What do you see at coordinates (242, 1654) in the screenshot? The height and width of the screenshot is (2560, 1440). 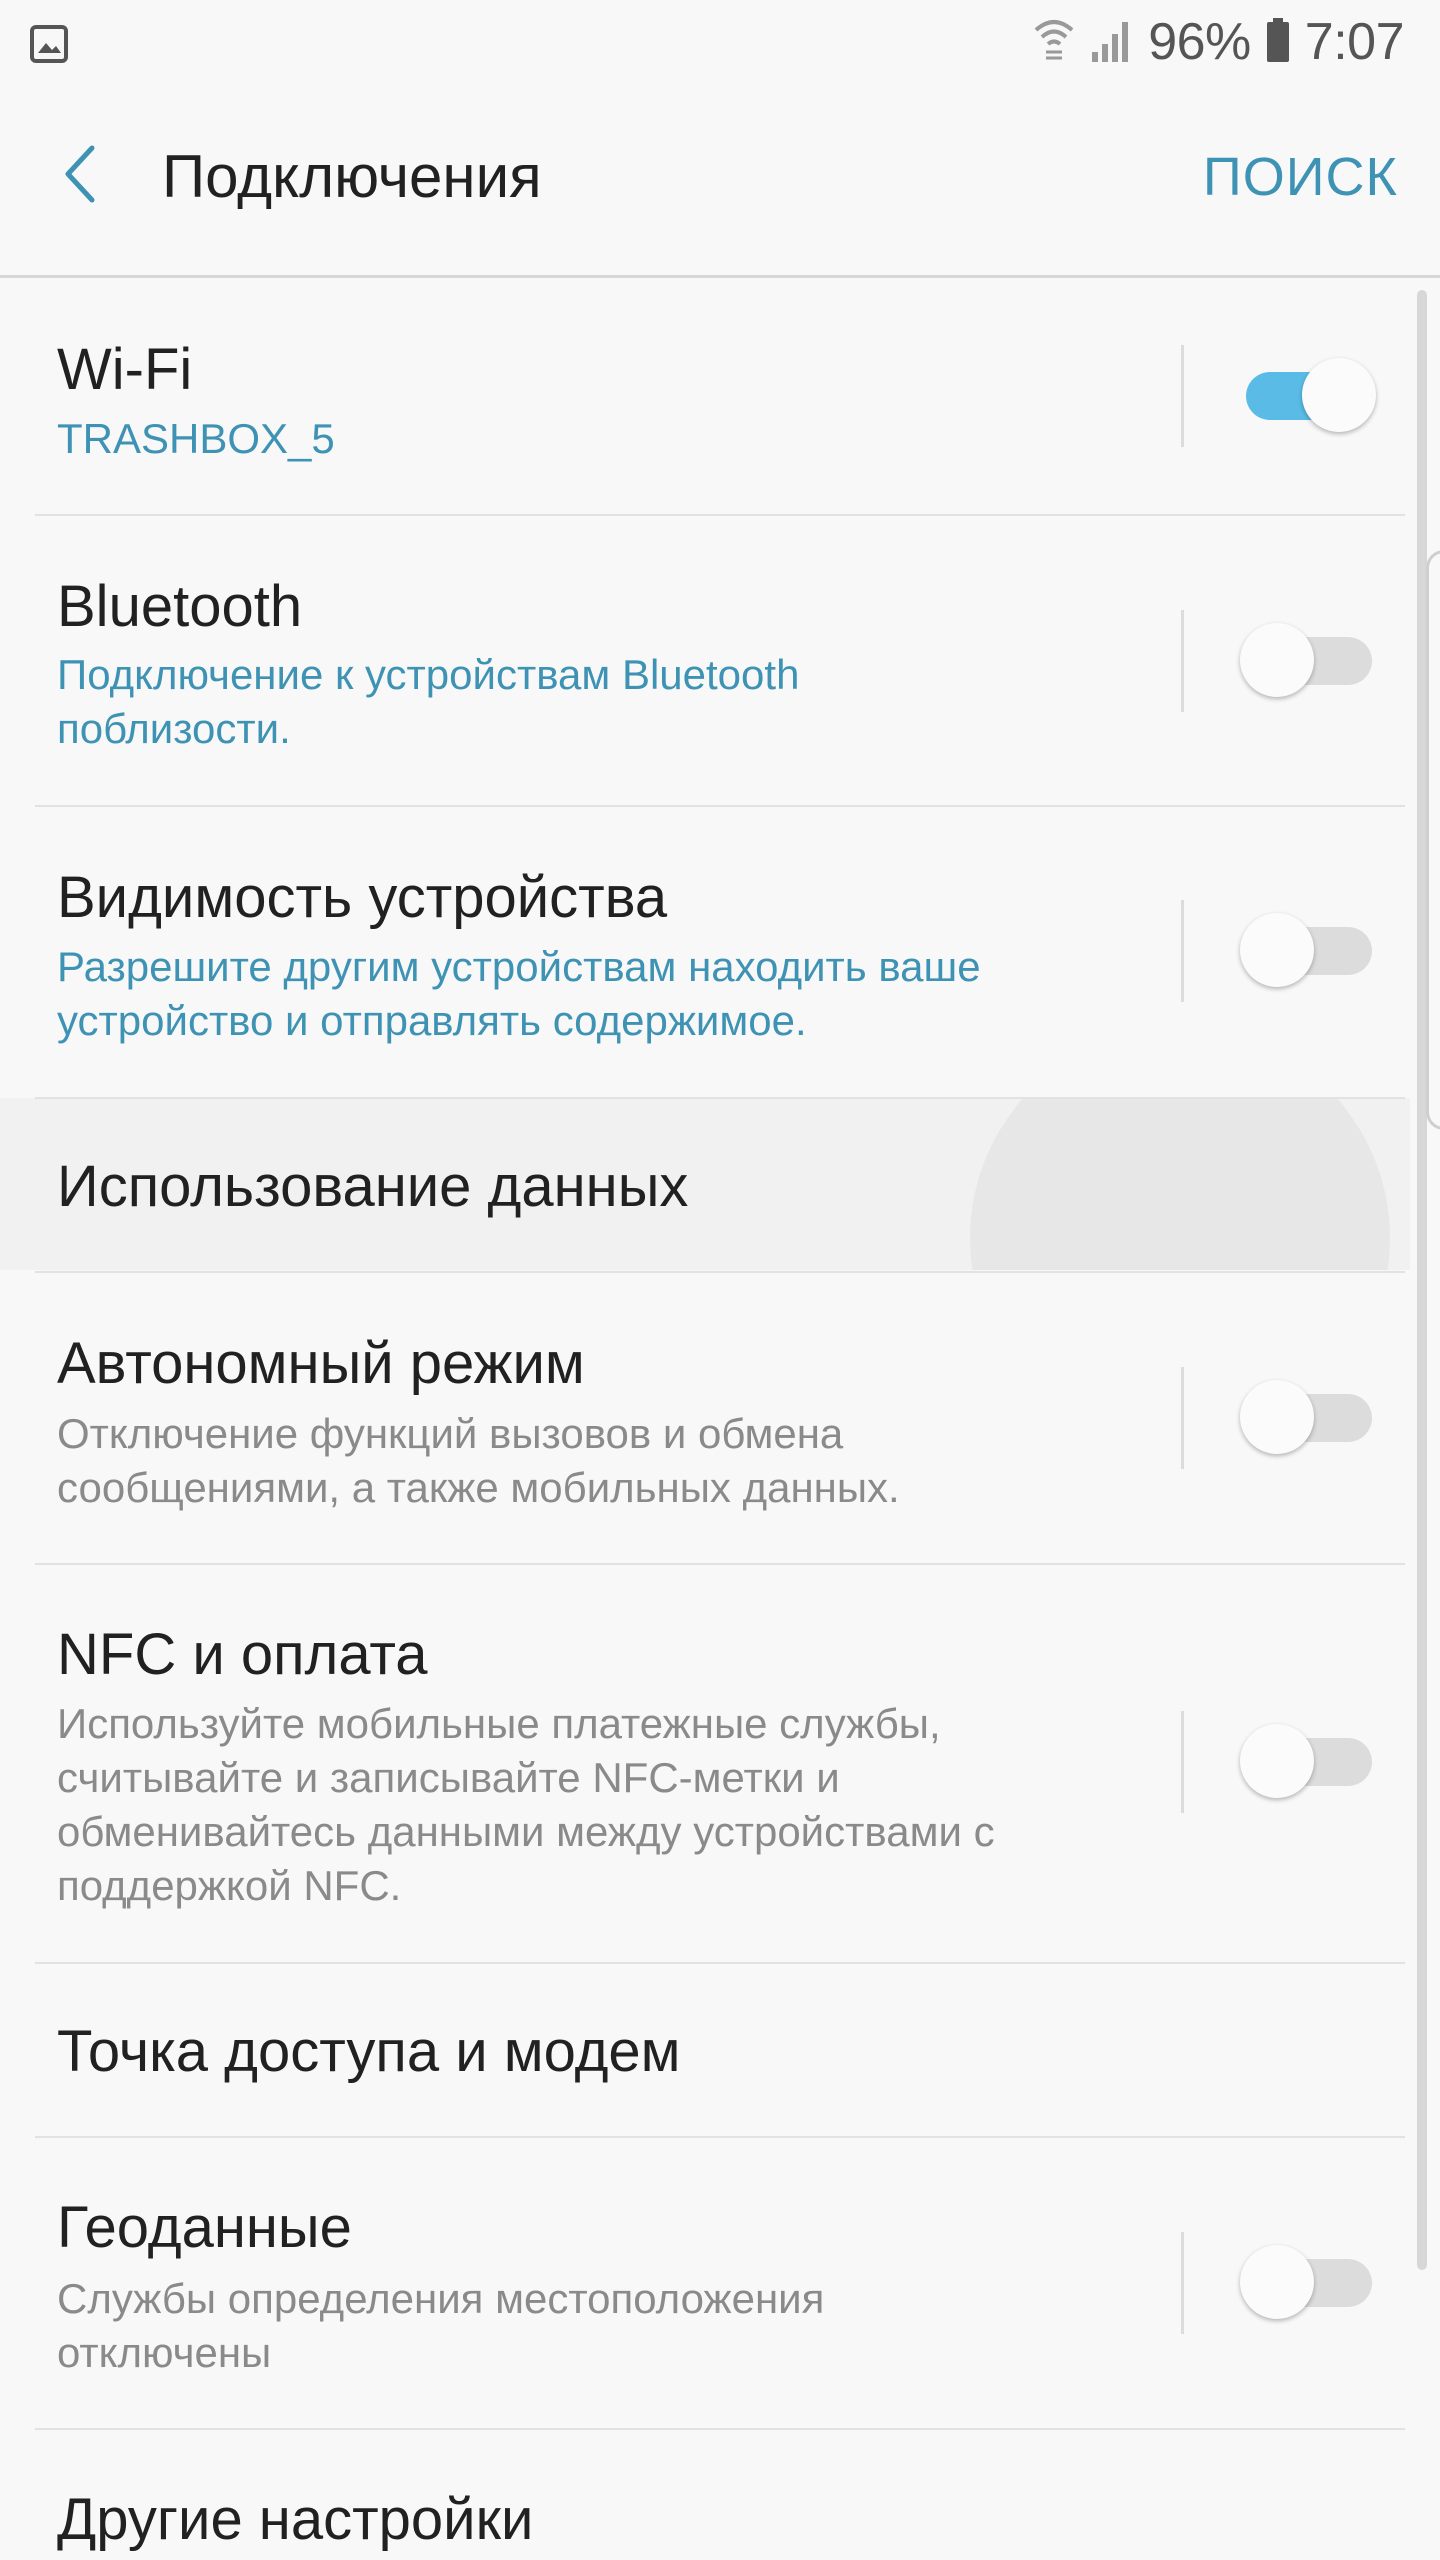 I see `list-item-title: NFC и оплата` at bounding box center [242, 1654].